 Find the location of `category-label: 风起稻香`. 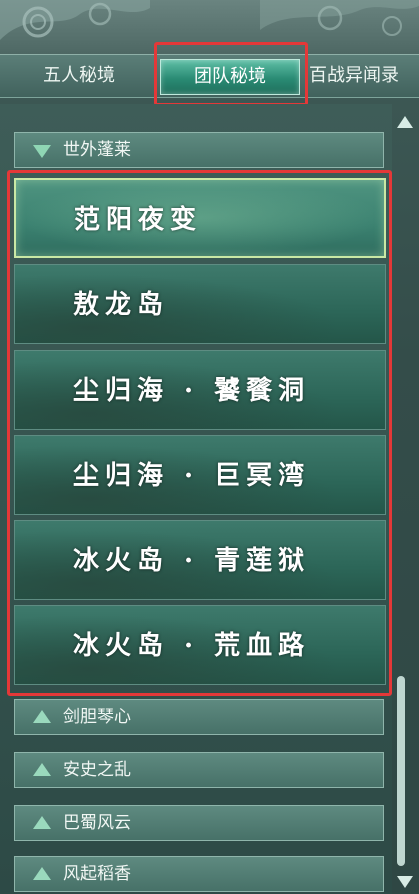

category-label: 风起稻香 is located at coordinates (97, 874).